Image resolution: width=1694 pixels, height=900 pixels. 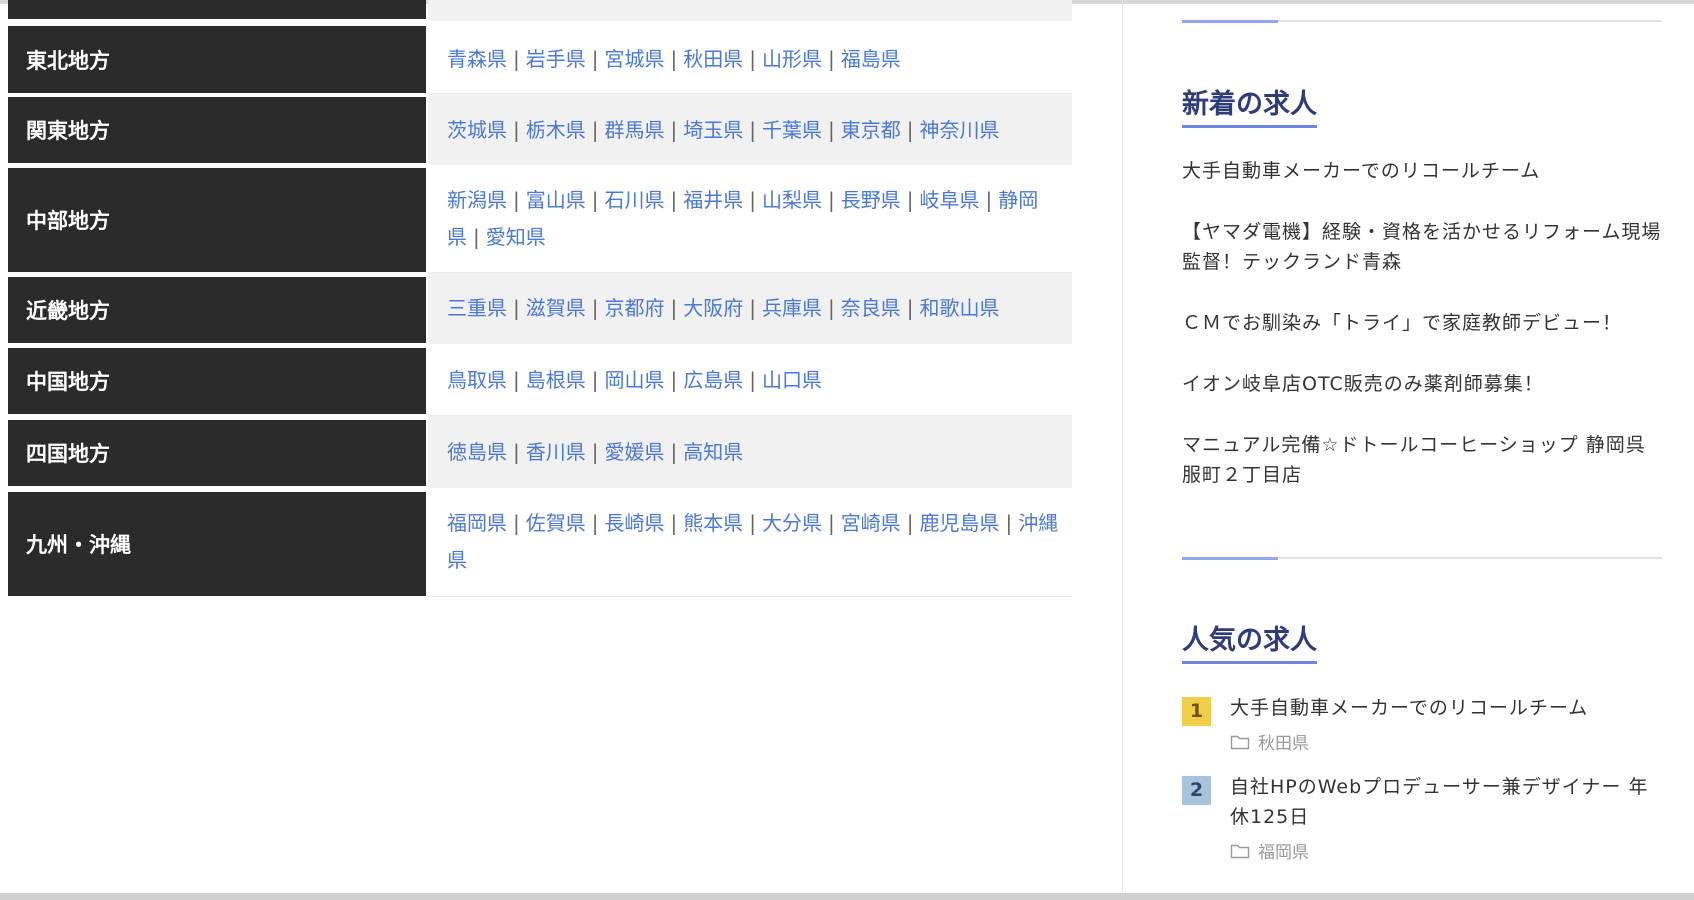 What do you see at coordinates (217, 59) in the screenshot?
I see `region-header: 東北地方` at bounding box center [217, 59].